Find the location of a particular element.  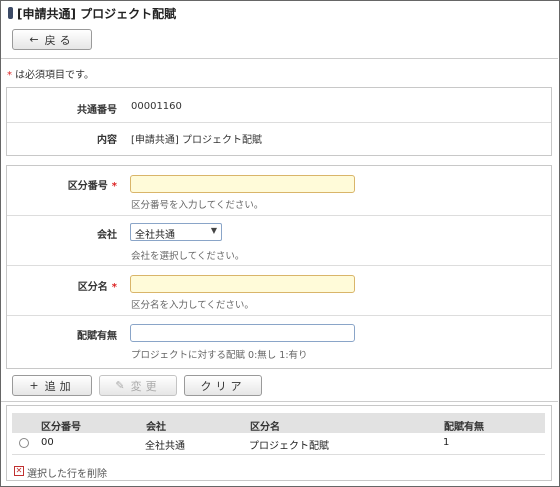

division-code-label: 区分番号 * is located at coordinates (62, 184).